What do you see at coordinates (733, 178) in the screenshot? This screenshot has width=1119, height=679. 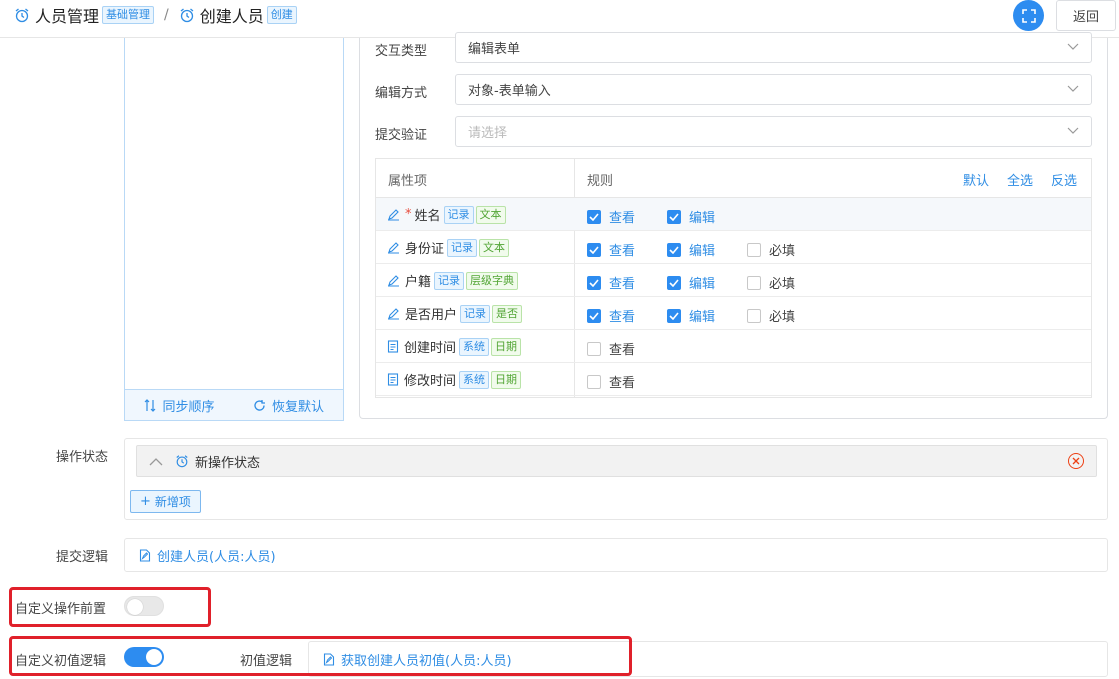 I see `table-header: 属性项 规则 默认 全选 反选` at bounding box center [733, 178].